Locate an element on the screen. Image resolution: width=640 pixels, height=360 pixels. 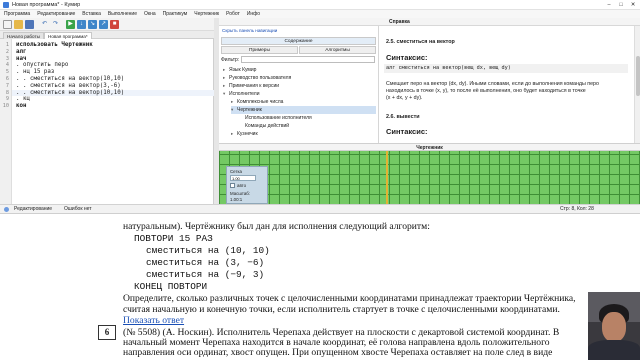
cursor-position: Стр: 8, Кол: 28 is located at coordinates (577, 209).